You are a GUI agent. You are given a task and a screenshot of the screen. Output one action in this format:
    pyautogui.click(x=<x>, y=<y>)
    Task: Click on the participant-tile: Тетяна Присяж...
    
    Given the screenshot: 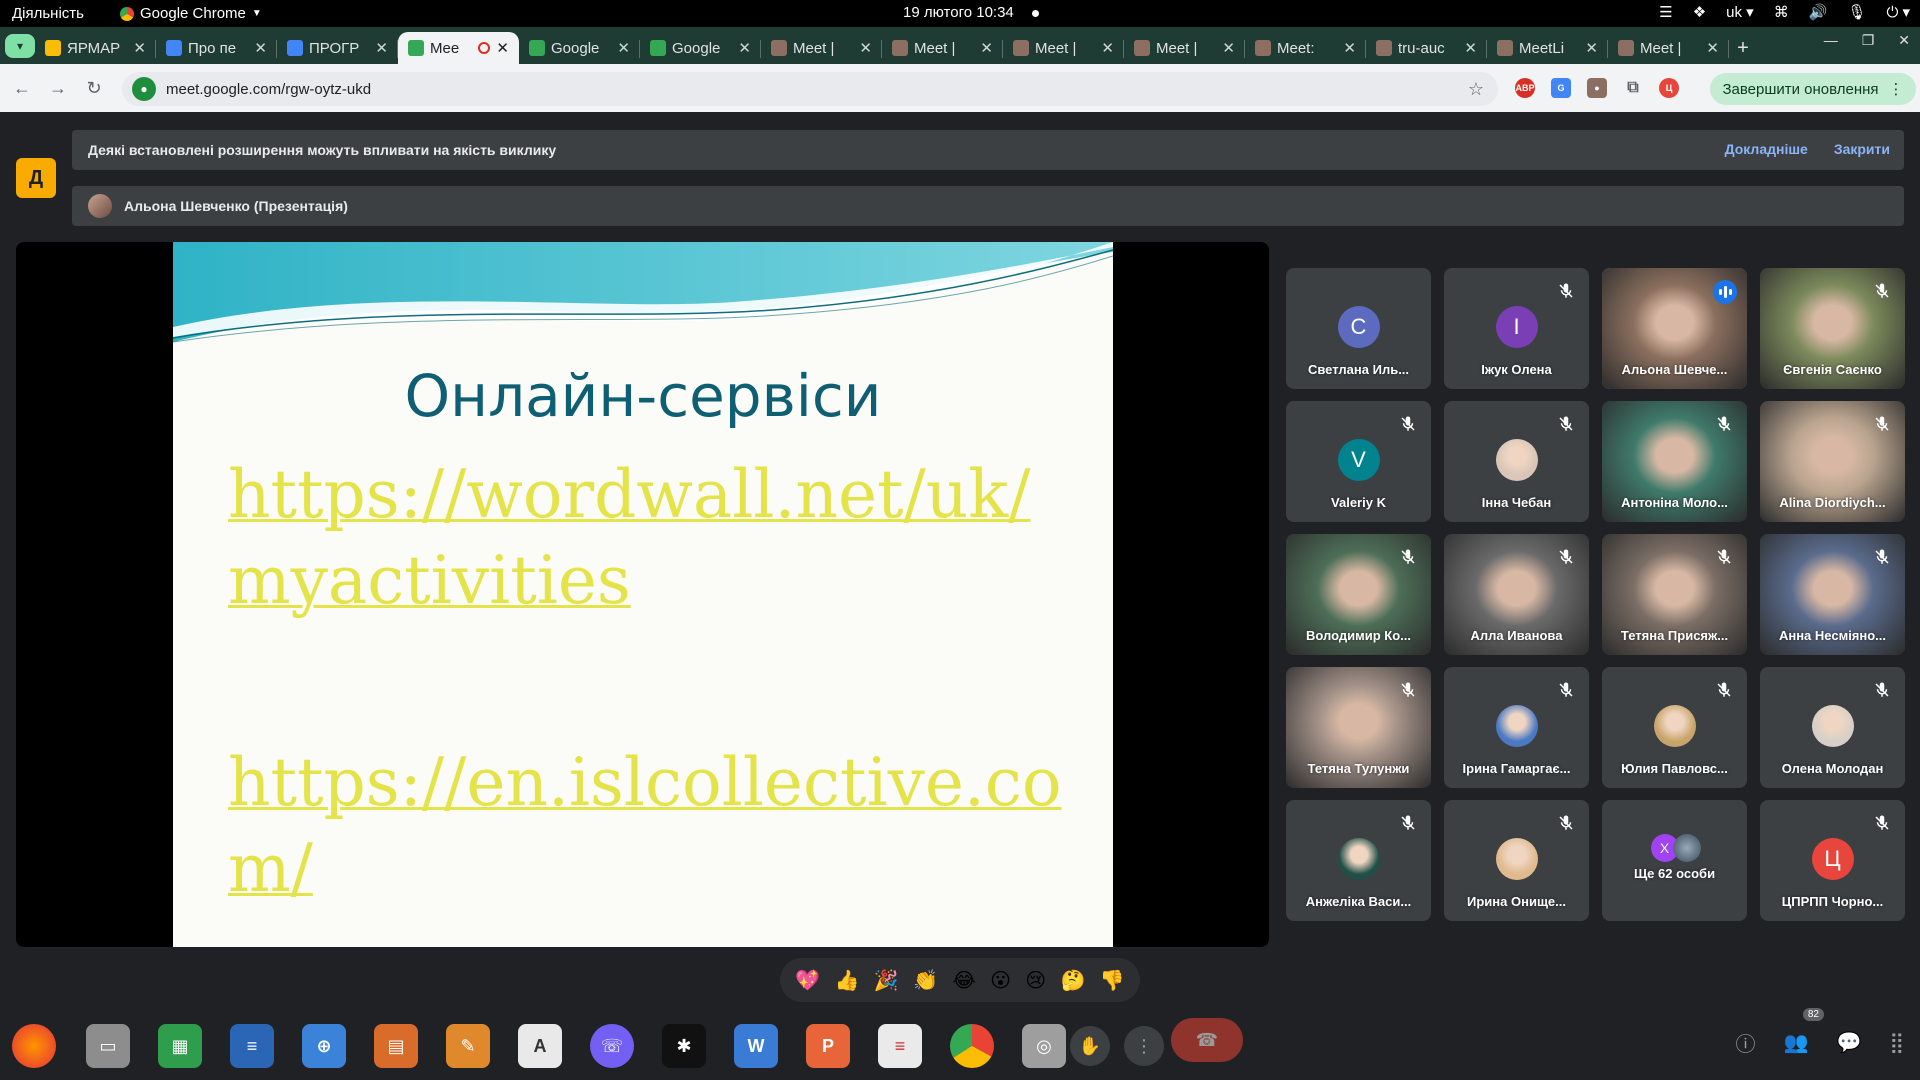 What is the action you would take?
    pyautogui.click(x=1674, y=594)
    